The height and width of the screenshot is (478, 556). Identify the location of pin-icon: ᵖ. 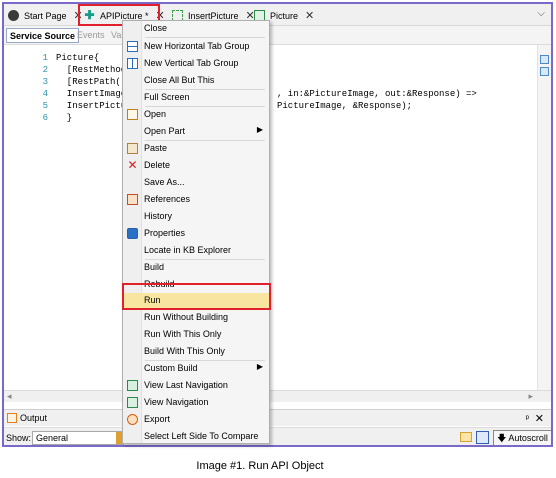
(527, 418).